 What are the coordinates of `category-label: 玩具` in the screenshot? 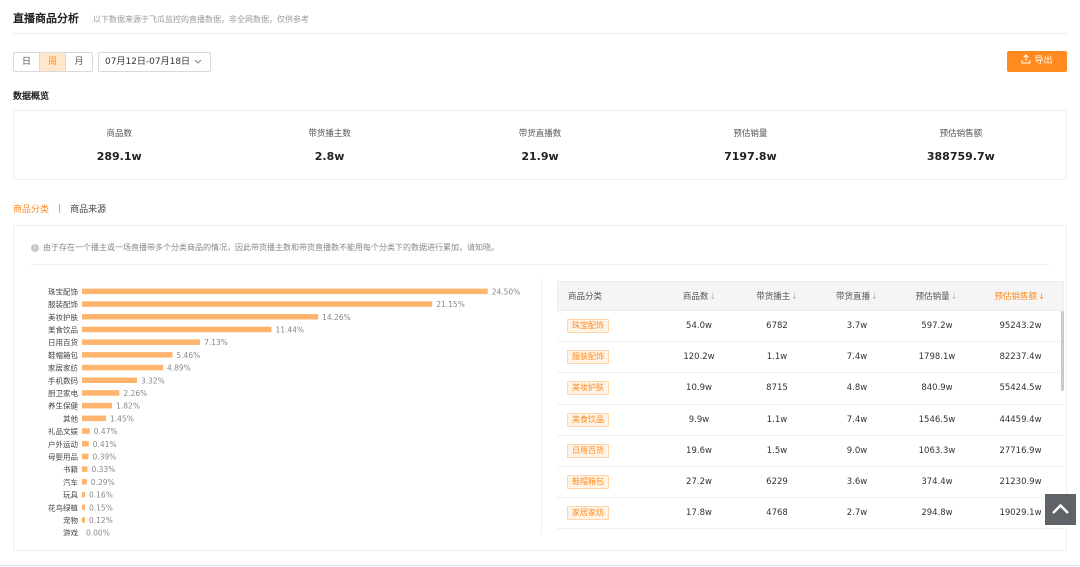 It's located at (70, 495).